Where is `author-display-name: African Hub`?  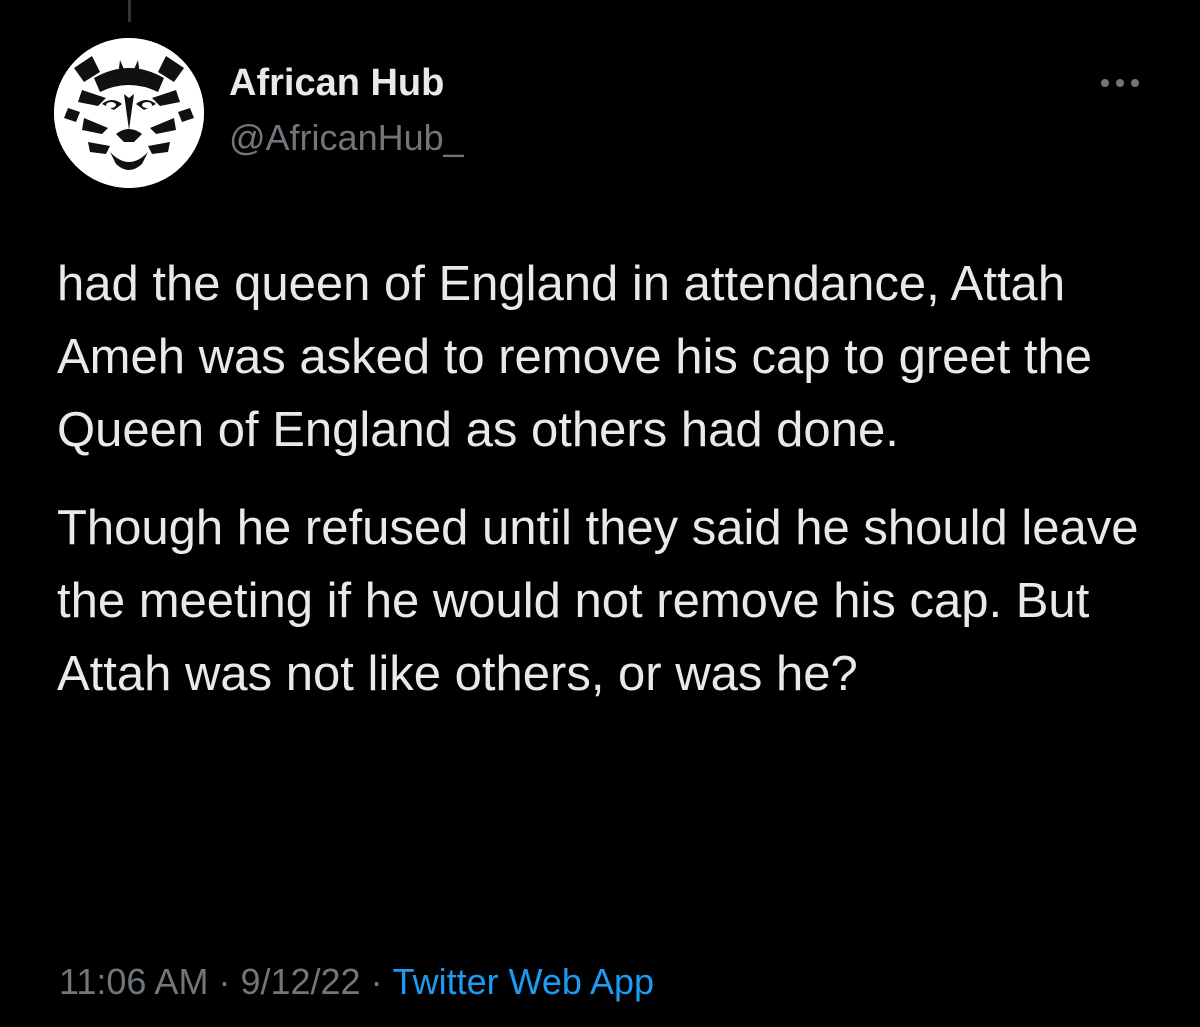
author-display-name: African Hub is located at coordinates (336, 83).